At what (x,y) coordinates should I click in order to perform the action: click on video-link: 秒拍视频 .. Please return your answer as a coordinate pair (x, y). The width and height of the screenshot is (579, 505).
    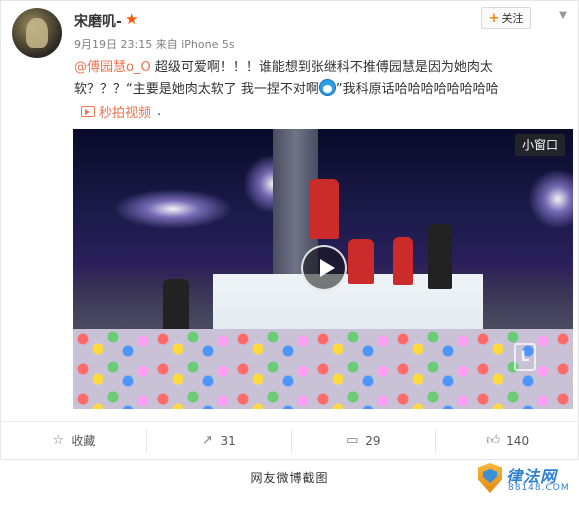
    Looking at the image, I should click on (121, 111).